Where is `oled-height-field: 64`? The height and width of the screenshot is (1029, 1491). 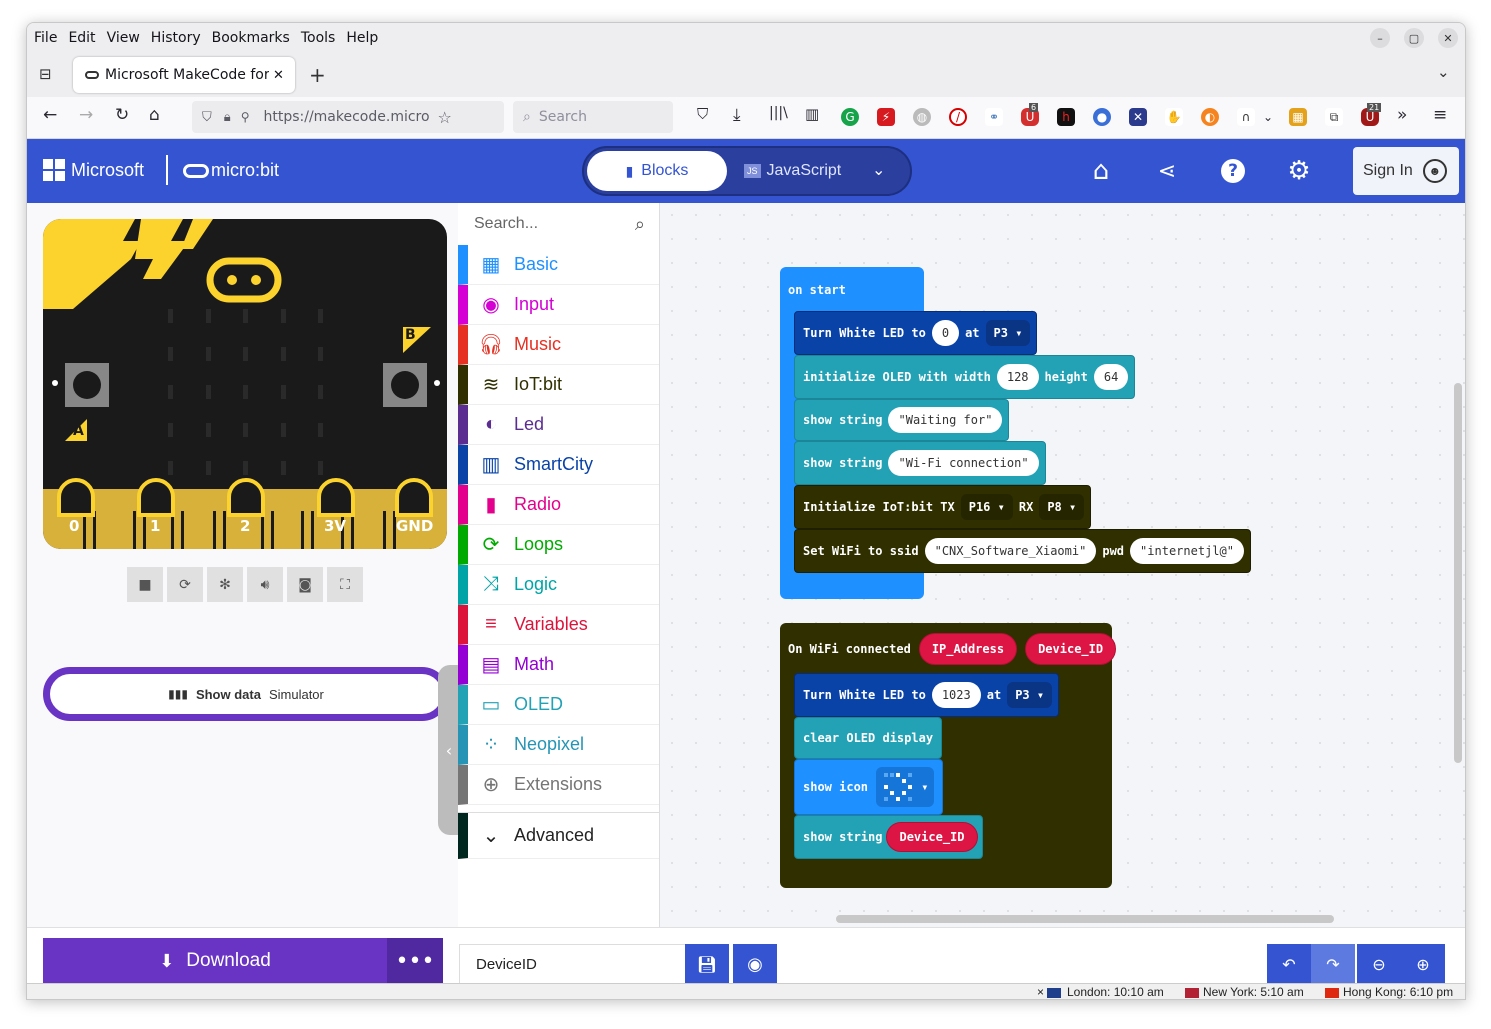 oled-height-field: 64 is located at coordinates (1111, 377).